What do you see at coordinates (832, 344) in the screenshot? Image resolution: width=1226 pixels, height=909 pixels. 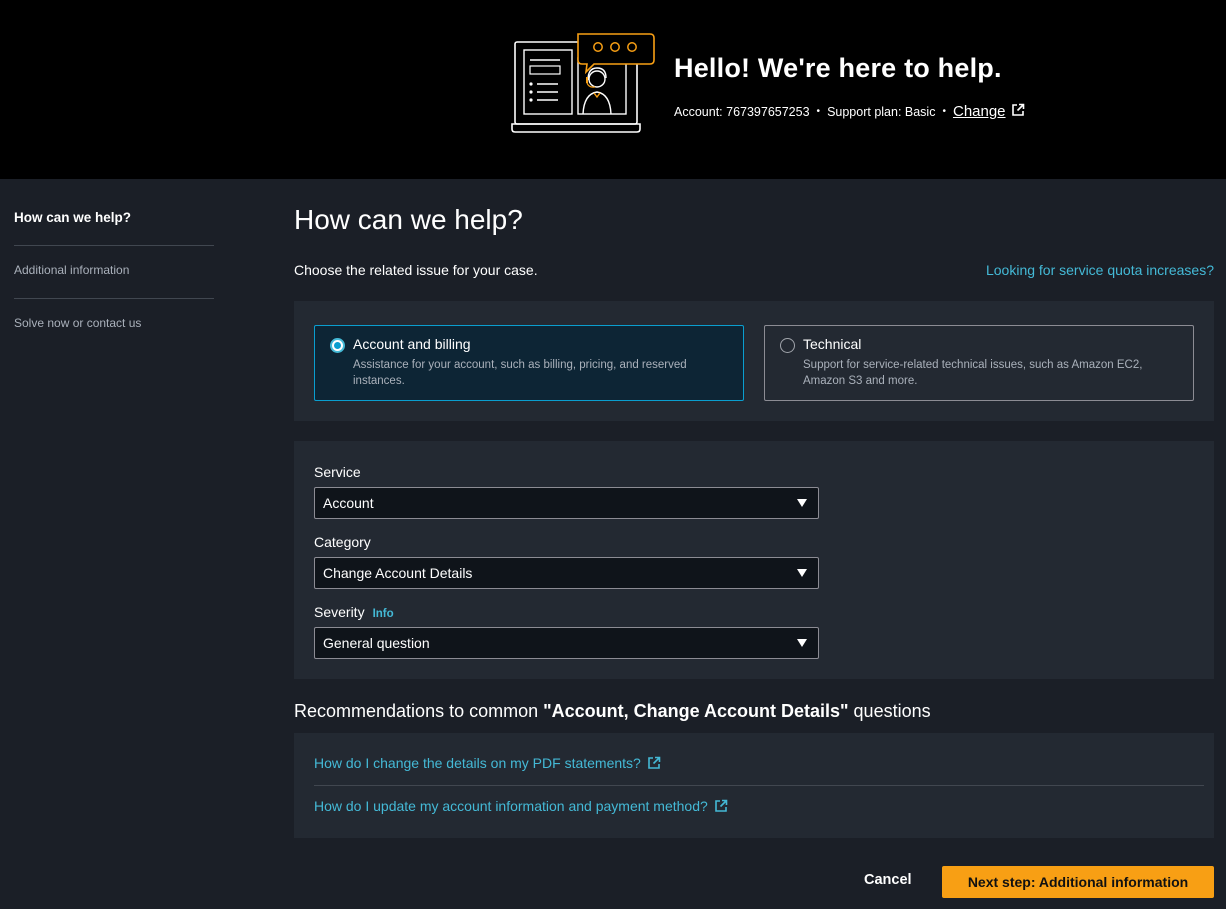 I see `tile-title: Technical` at bounding box center [832, 344].